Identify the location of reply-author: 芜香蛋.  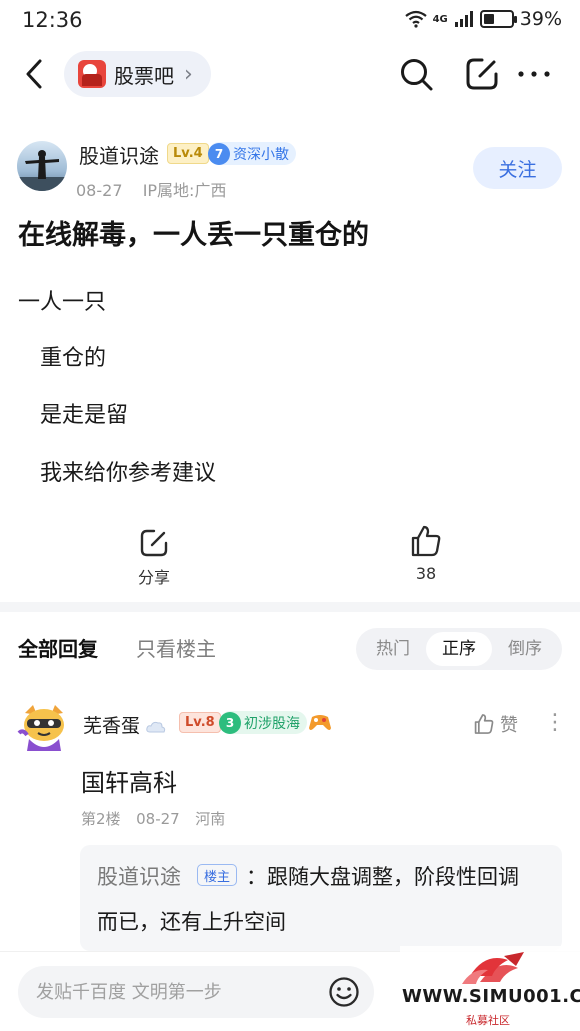
(124, 724).